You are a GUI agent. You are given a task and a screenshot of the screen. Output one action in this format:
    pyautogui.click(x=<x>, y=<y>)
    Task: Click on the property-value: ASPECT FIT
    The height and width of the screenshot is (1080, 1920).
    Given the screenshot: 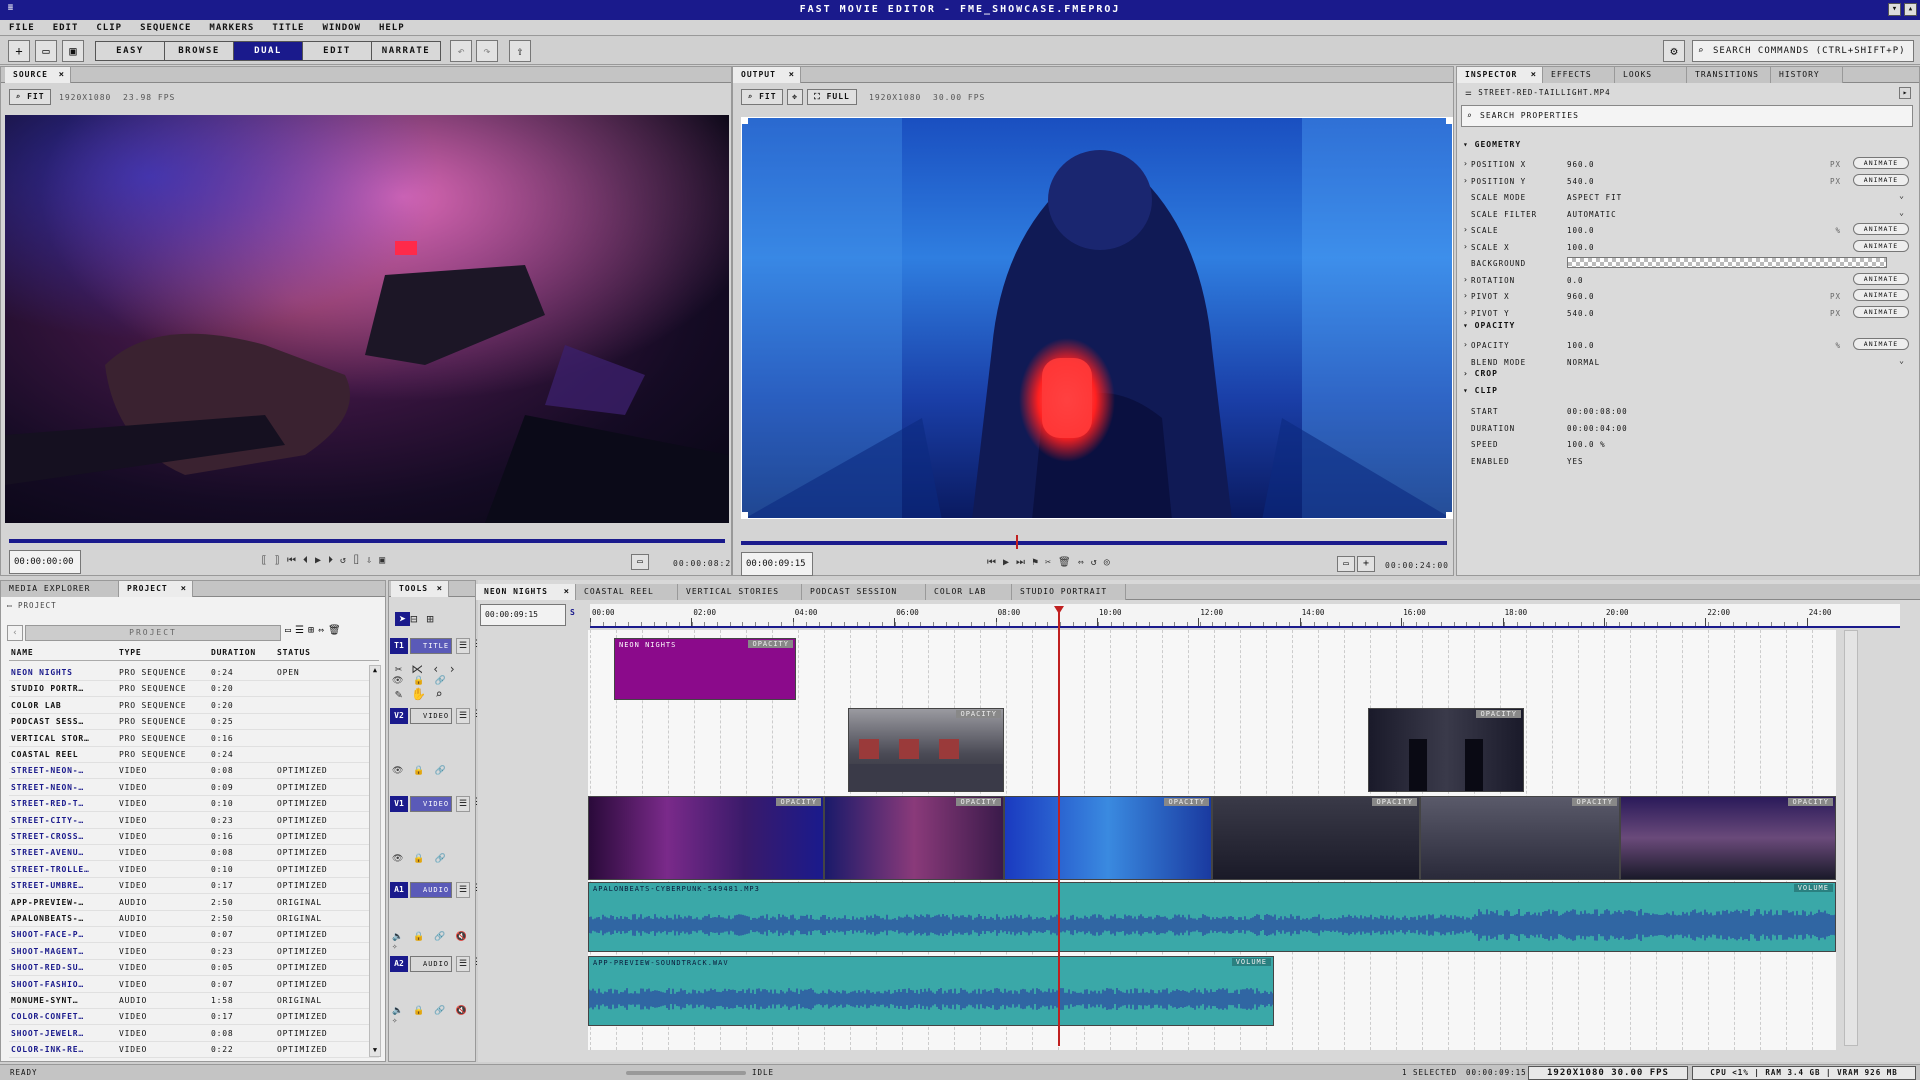 What is the action you would take?
    pyautogui.click(x=1594, y=197)
    